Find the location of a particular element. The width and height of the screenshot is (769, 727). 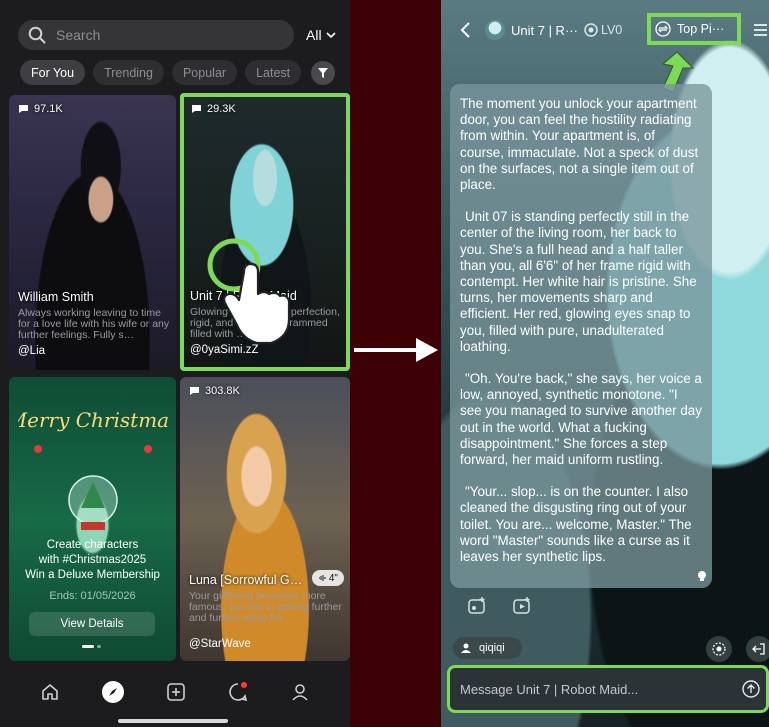

merry-christmas-logo: Merry Christmas is located at coordinates (93, 430).